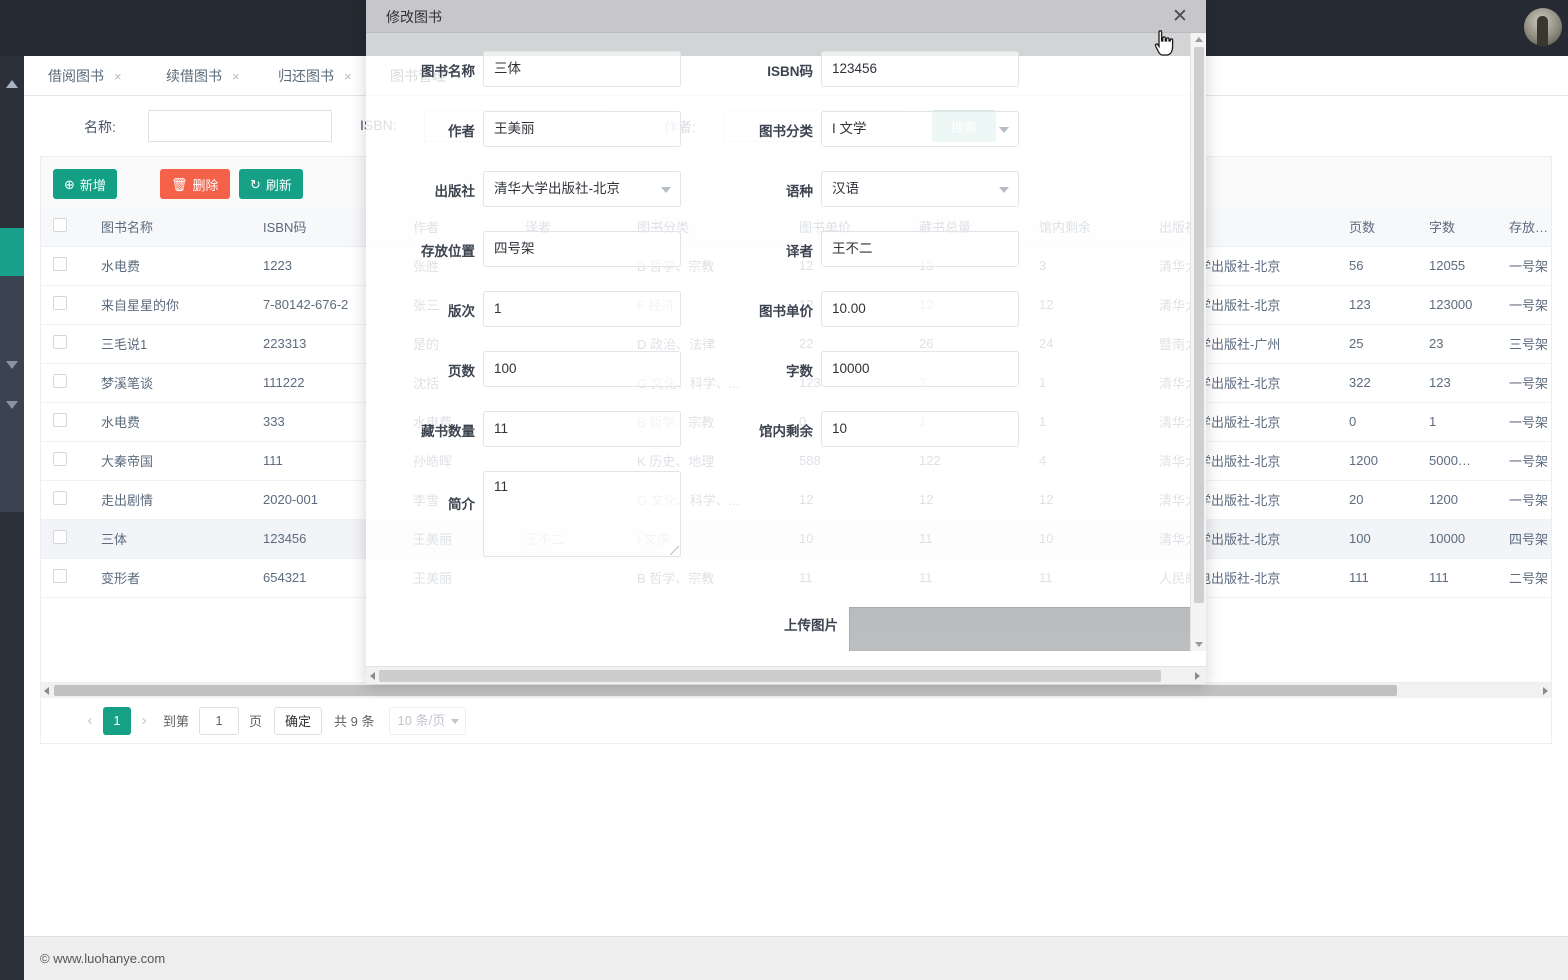 The width and height of the screenshot is (1568, 980). Describe the element at coordinates (674, 550) in the screenshot. I see `resize-handle-icon` at that location.